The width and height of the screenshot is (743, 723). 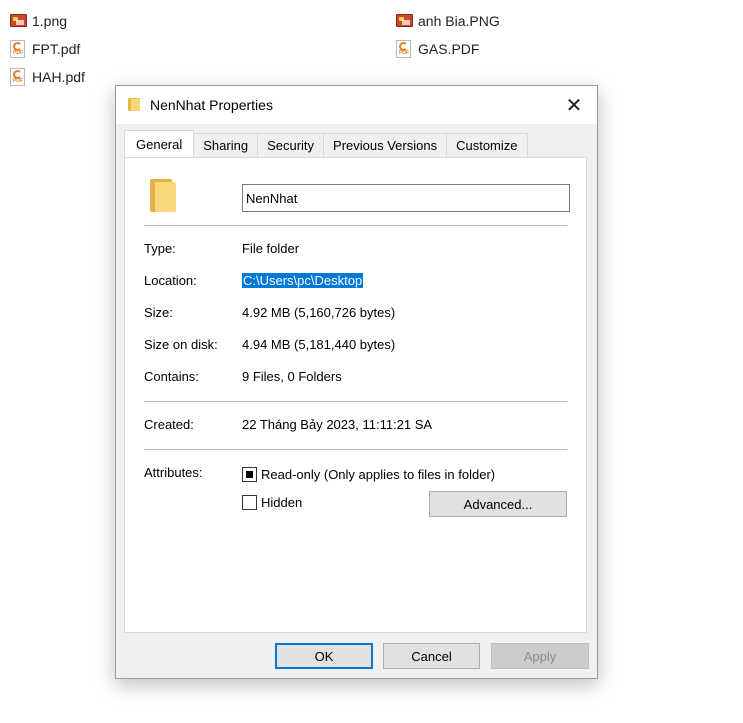 I want to click on size-on-disk-label: Size on disk:, so click(x=181, y=344).